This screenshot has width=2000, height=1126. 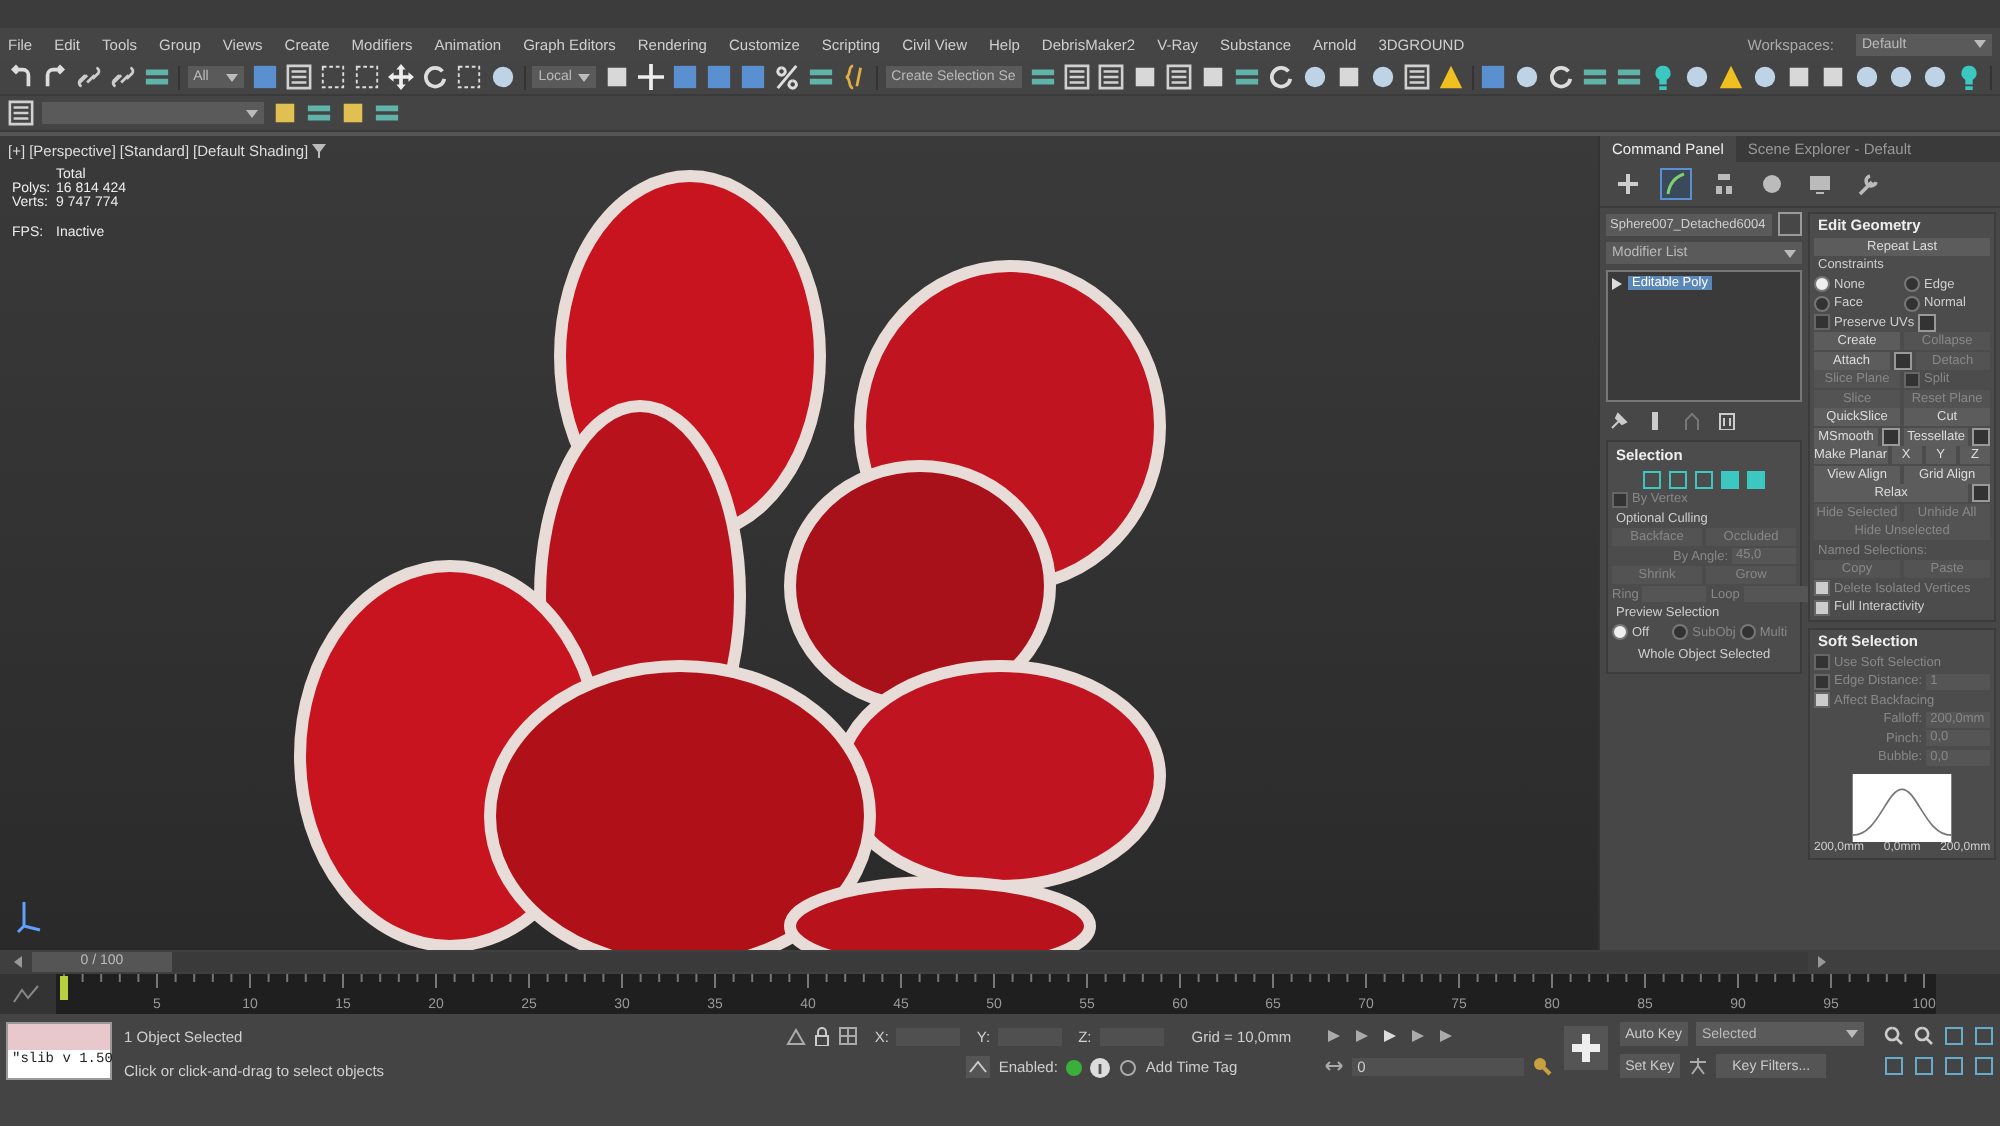 I want to click on circle-icon, so click(x=1527, y=77).